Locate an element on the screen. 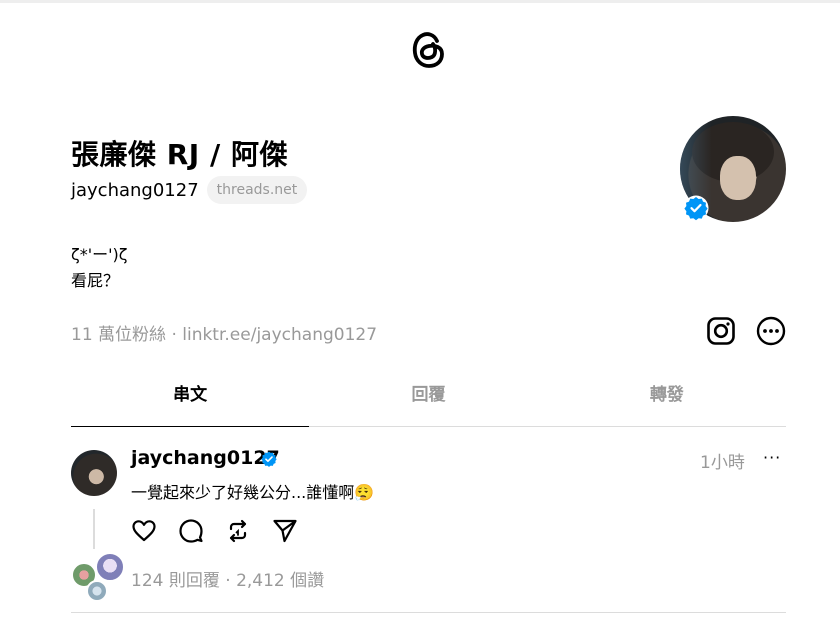 The image size is (840, 623). followers-and-link: 11 萬位粉絲 · linktr.ee/jaychang0127 is located at coordinates (224, 332).